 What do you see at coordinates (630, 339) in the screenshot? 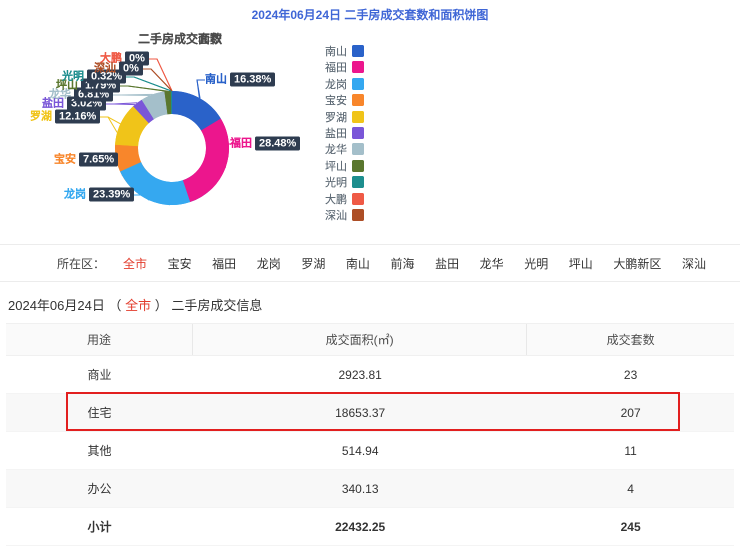
I see `table-header-cell: 成交套数` at bounding box center [630, 339].